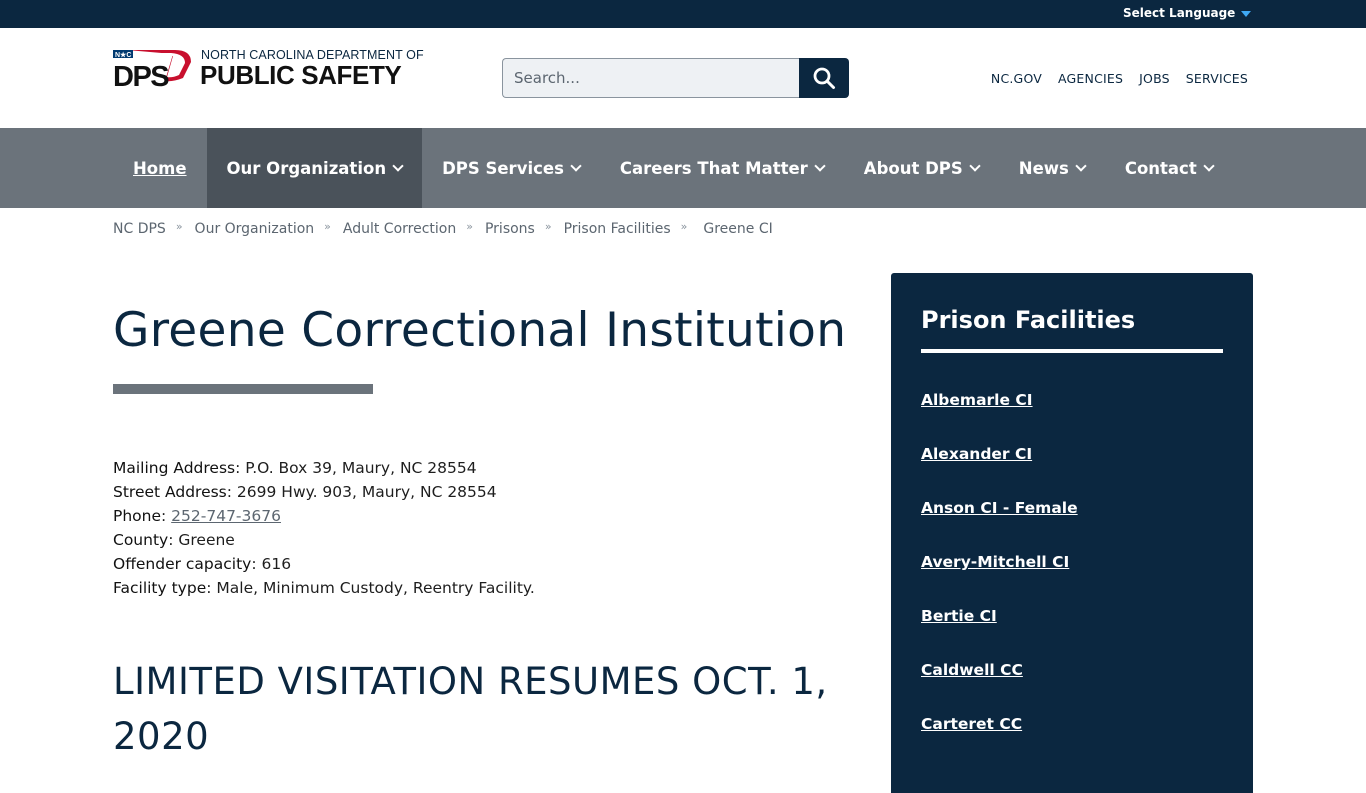 The height and width of the screenshot is (793, 1366). Describe the element at coordinates (650, 78) in the screenshot. I see `search-input` at that location.